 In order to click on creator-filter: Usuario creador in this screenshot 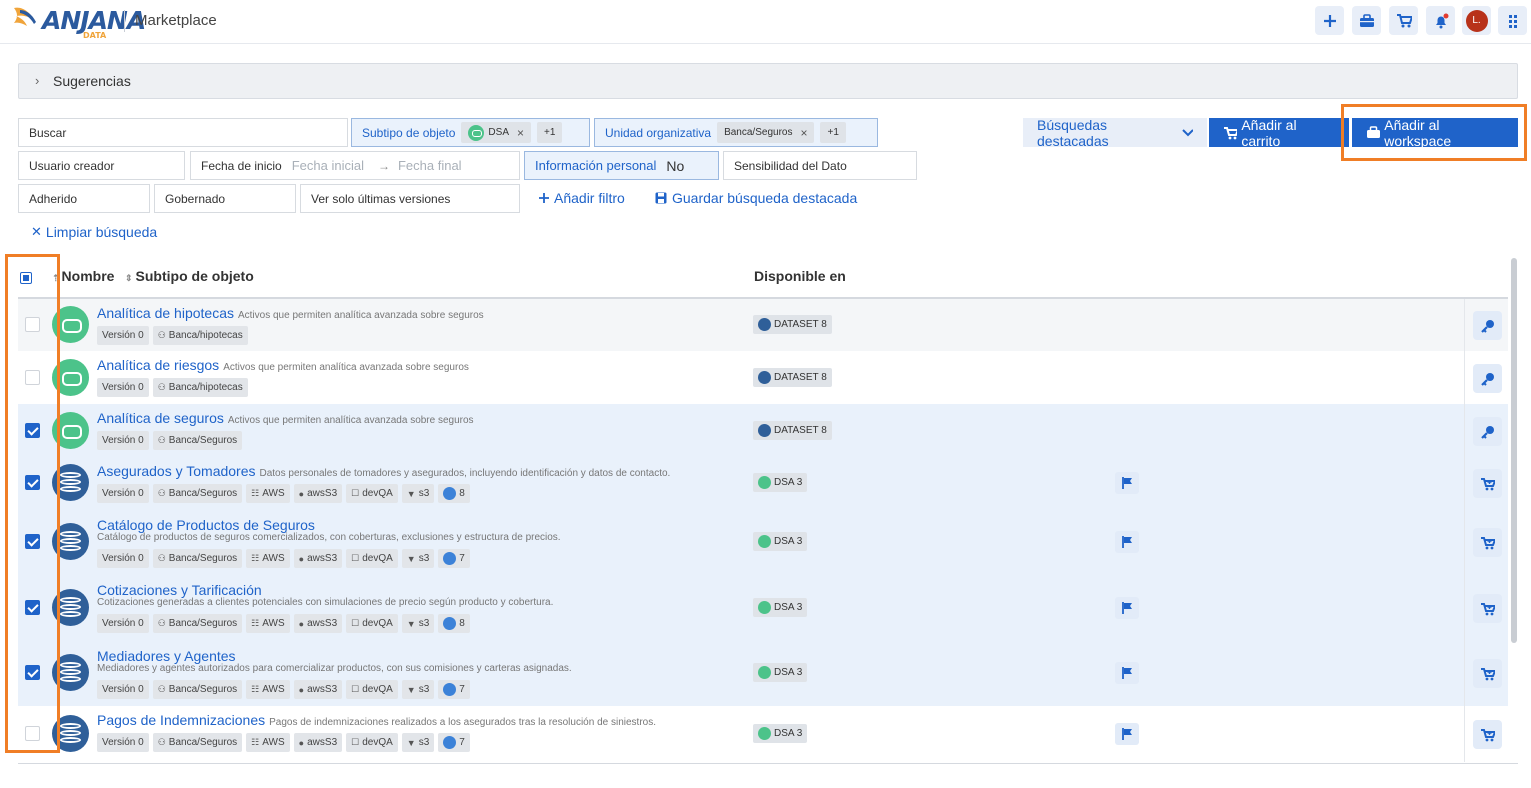, I will do `click(101, 165)`.